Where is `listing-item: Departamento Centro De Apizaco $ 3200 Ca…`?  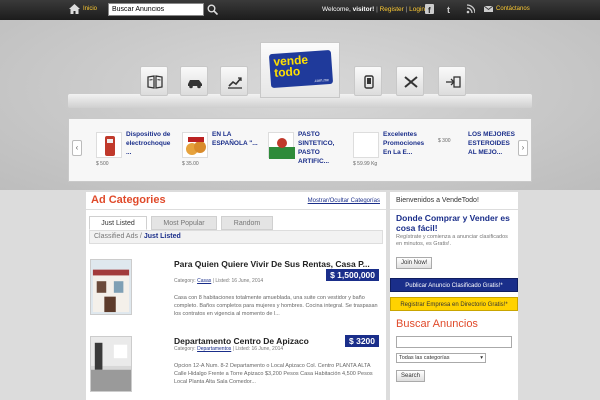 listing-item: Departamento Centro De Apizaco $ 3200 Ca… is located at coordinates (236, 367).